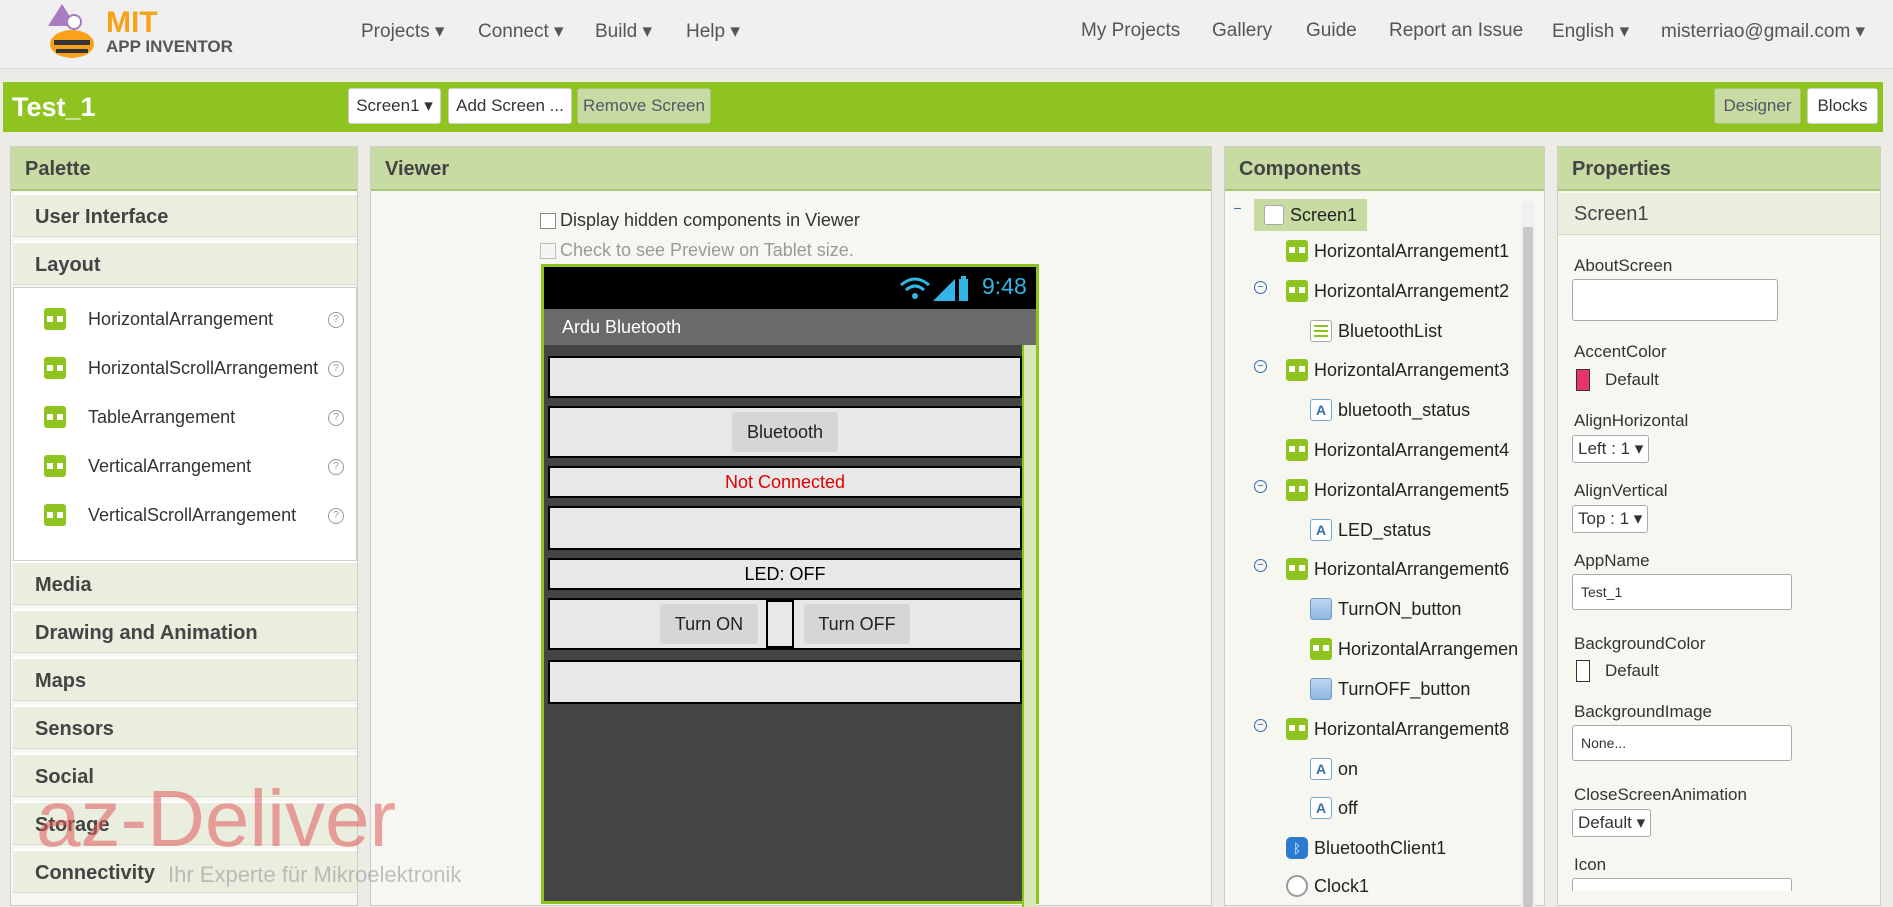 The height and width of the screenshot is (907, 1893). I want to click on palette-item-horizontal-arrangement: HorizontalArrangement, so click(158, 319).